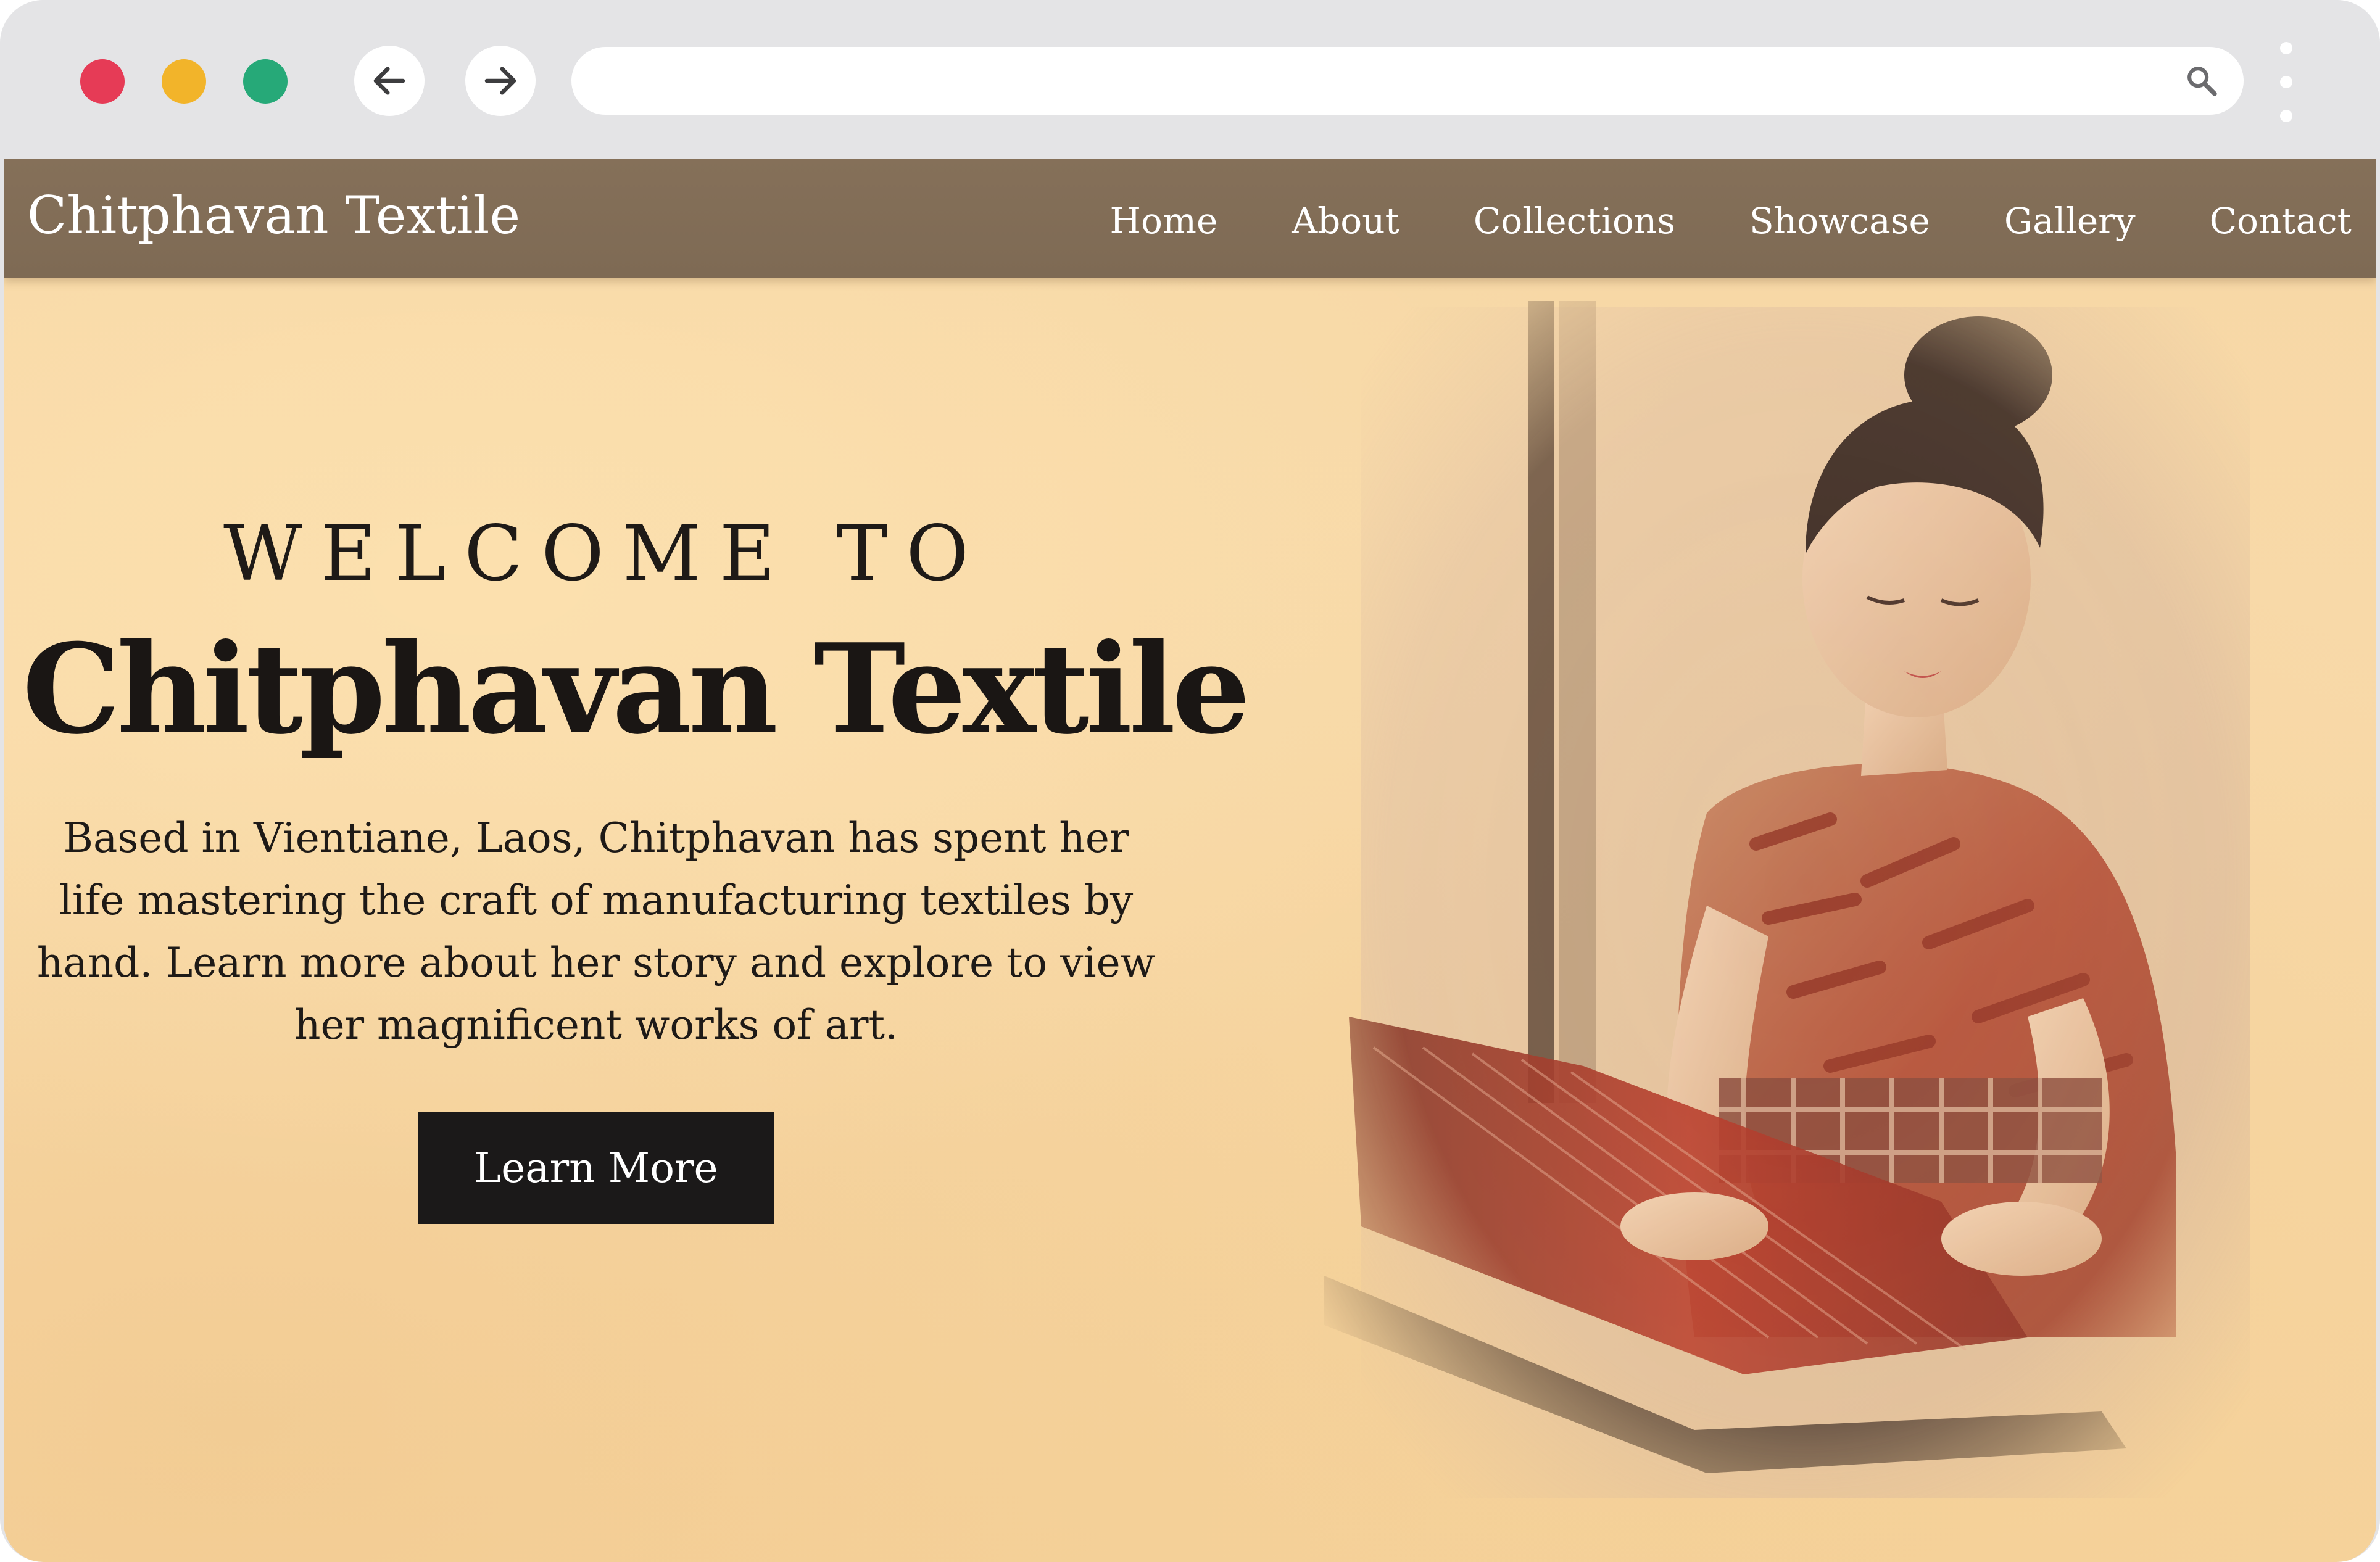  Describe the element at coordinates (103, 81) in the screenshot. I see `close-window-button` at that location.